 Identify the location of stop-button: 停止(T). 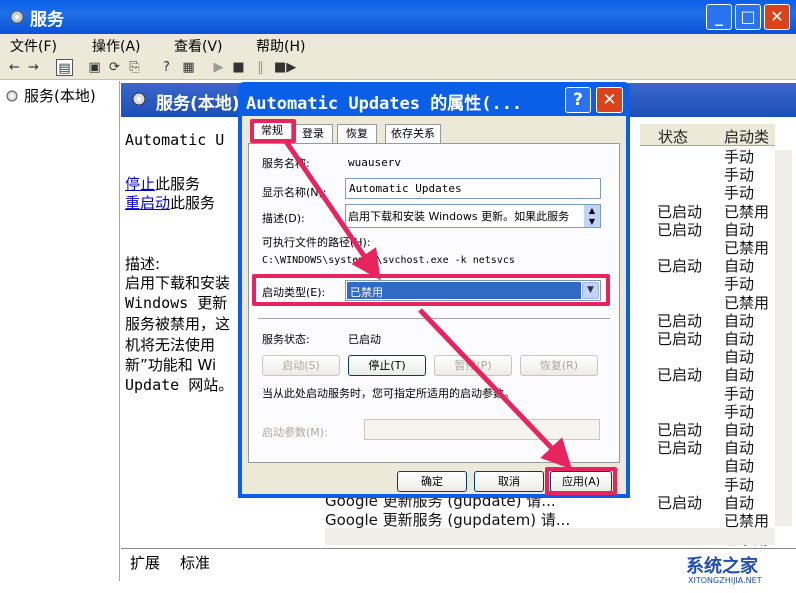
(387, 365).